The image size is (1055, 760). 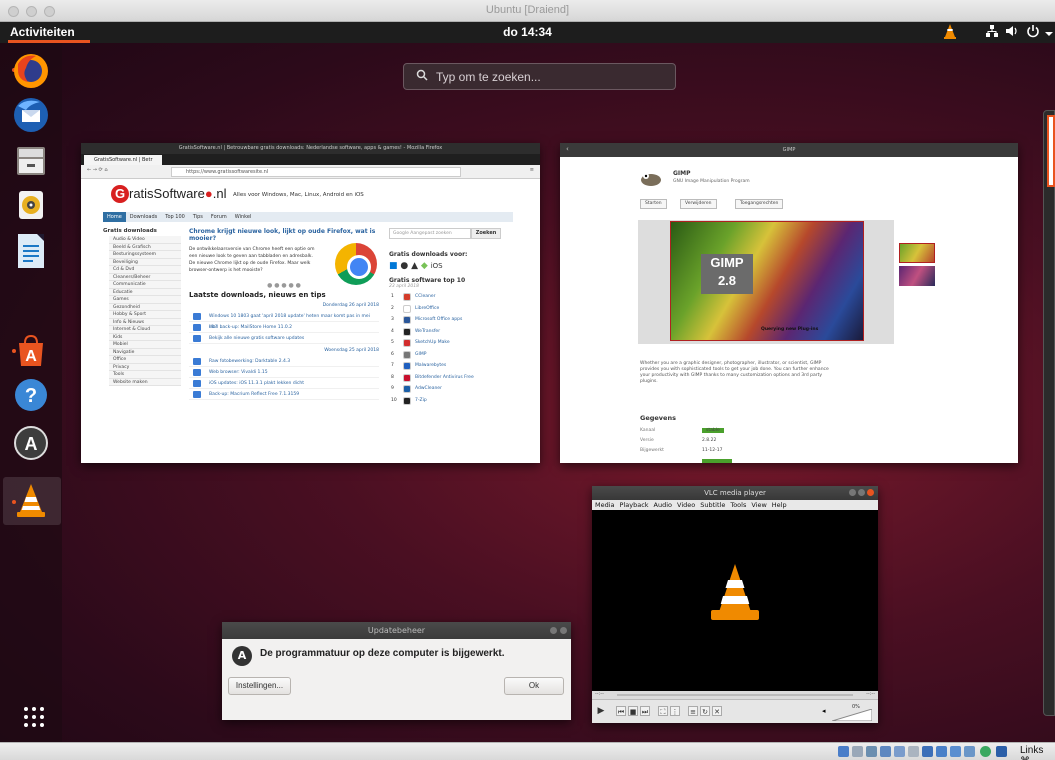 What do you see at coordinates (653, 204) in the screenshot?
I see `start-button: Starten` at bounding box center [653, 204].